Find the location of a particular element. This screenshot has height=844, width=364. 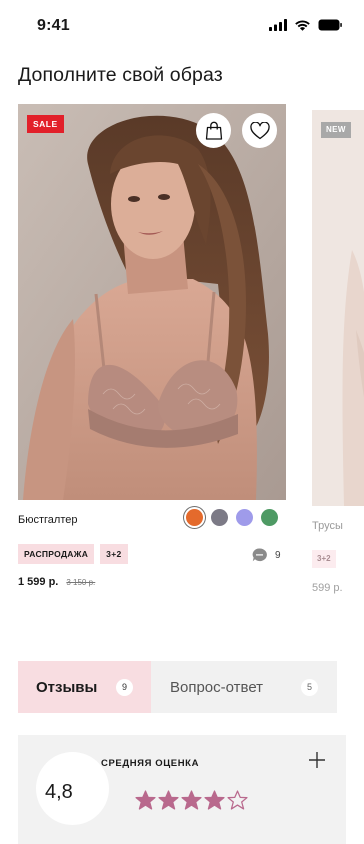

favorite-button is located at coordinates (259, 130).